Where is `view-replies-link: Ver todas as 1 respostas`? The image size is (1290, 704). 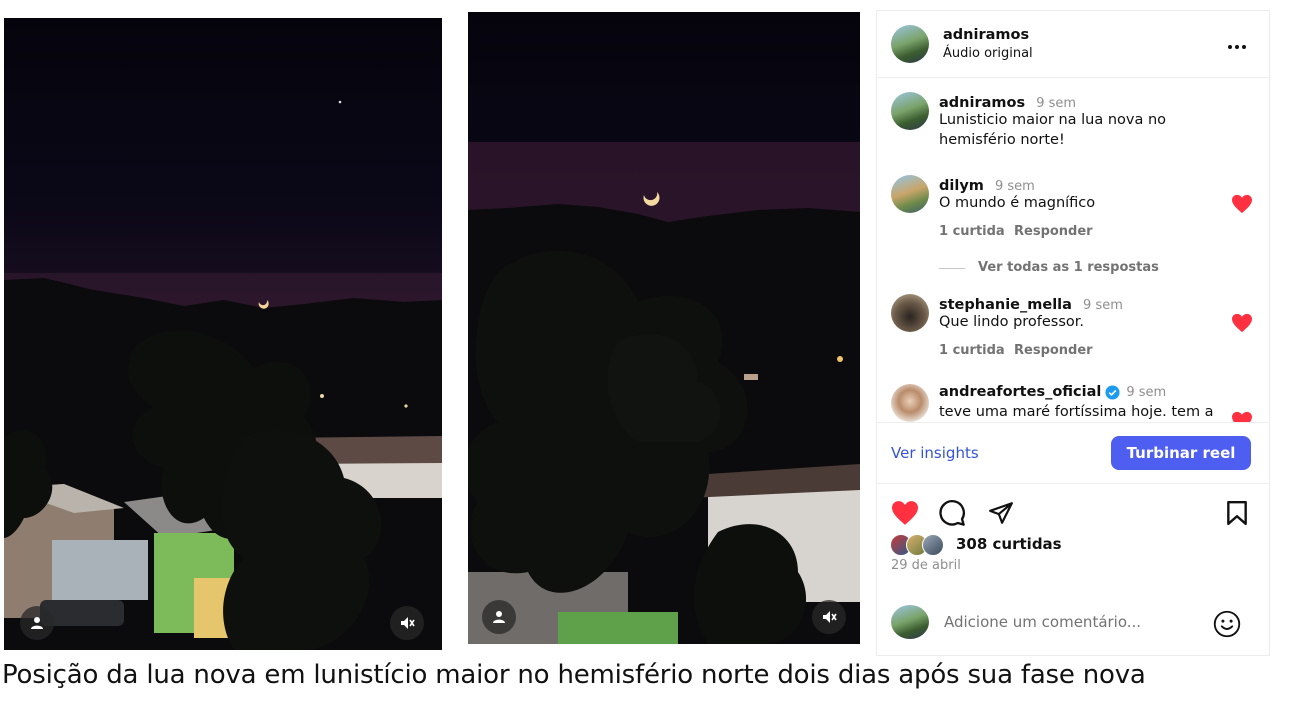
view-replies-link: Ver todas as 1 respostas is located at coordinates (1068, 267).